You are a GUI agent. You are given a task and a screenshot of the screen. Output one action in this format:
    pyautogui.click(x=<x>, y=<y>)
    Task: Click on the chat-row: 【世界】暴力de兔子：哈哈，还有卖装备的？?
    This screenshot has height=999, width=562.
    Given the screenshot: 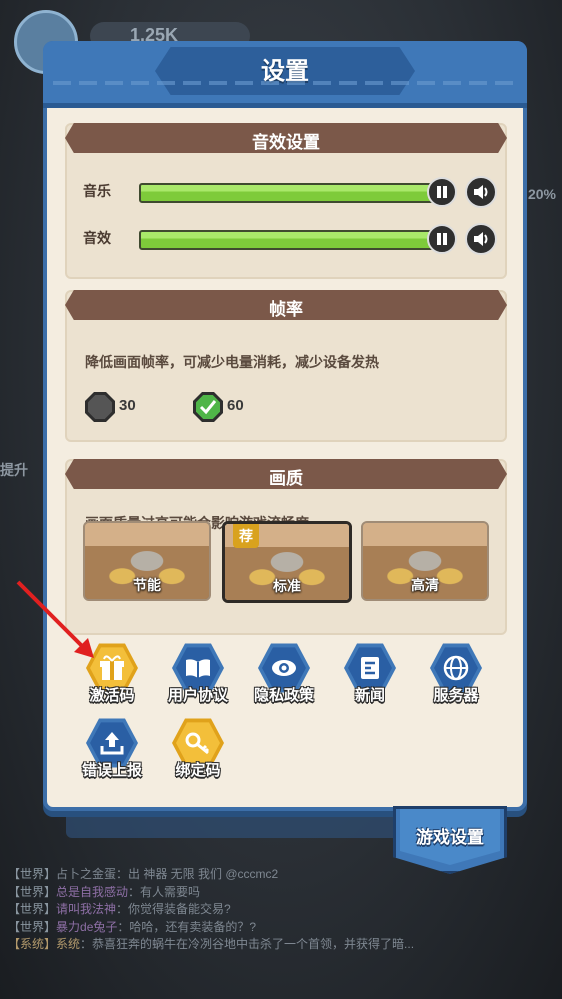 What is the action you would take?
    pyautogui.click(x=280, y=928)
    